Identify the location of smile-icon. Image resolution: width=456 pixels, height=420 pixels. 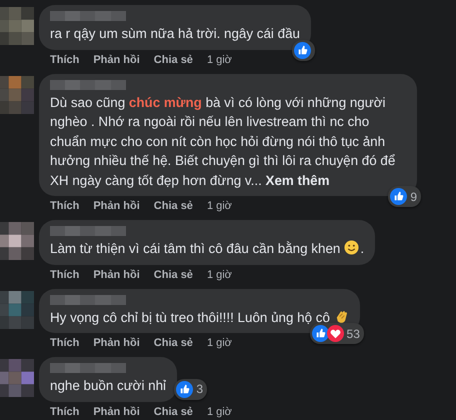
(352, 247).